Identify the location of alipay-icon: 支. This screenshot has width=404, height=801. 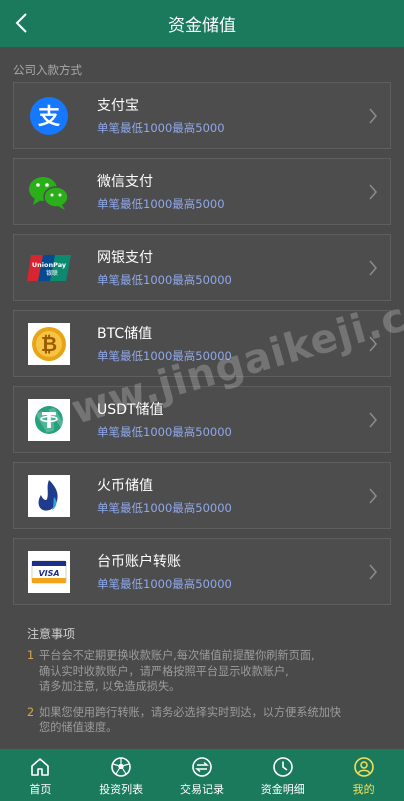
(49, 116).